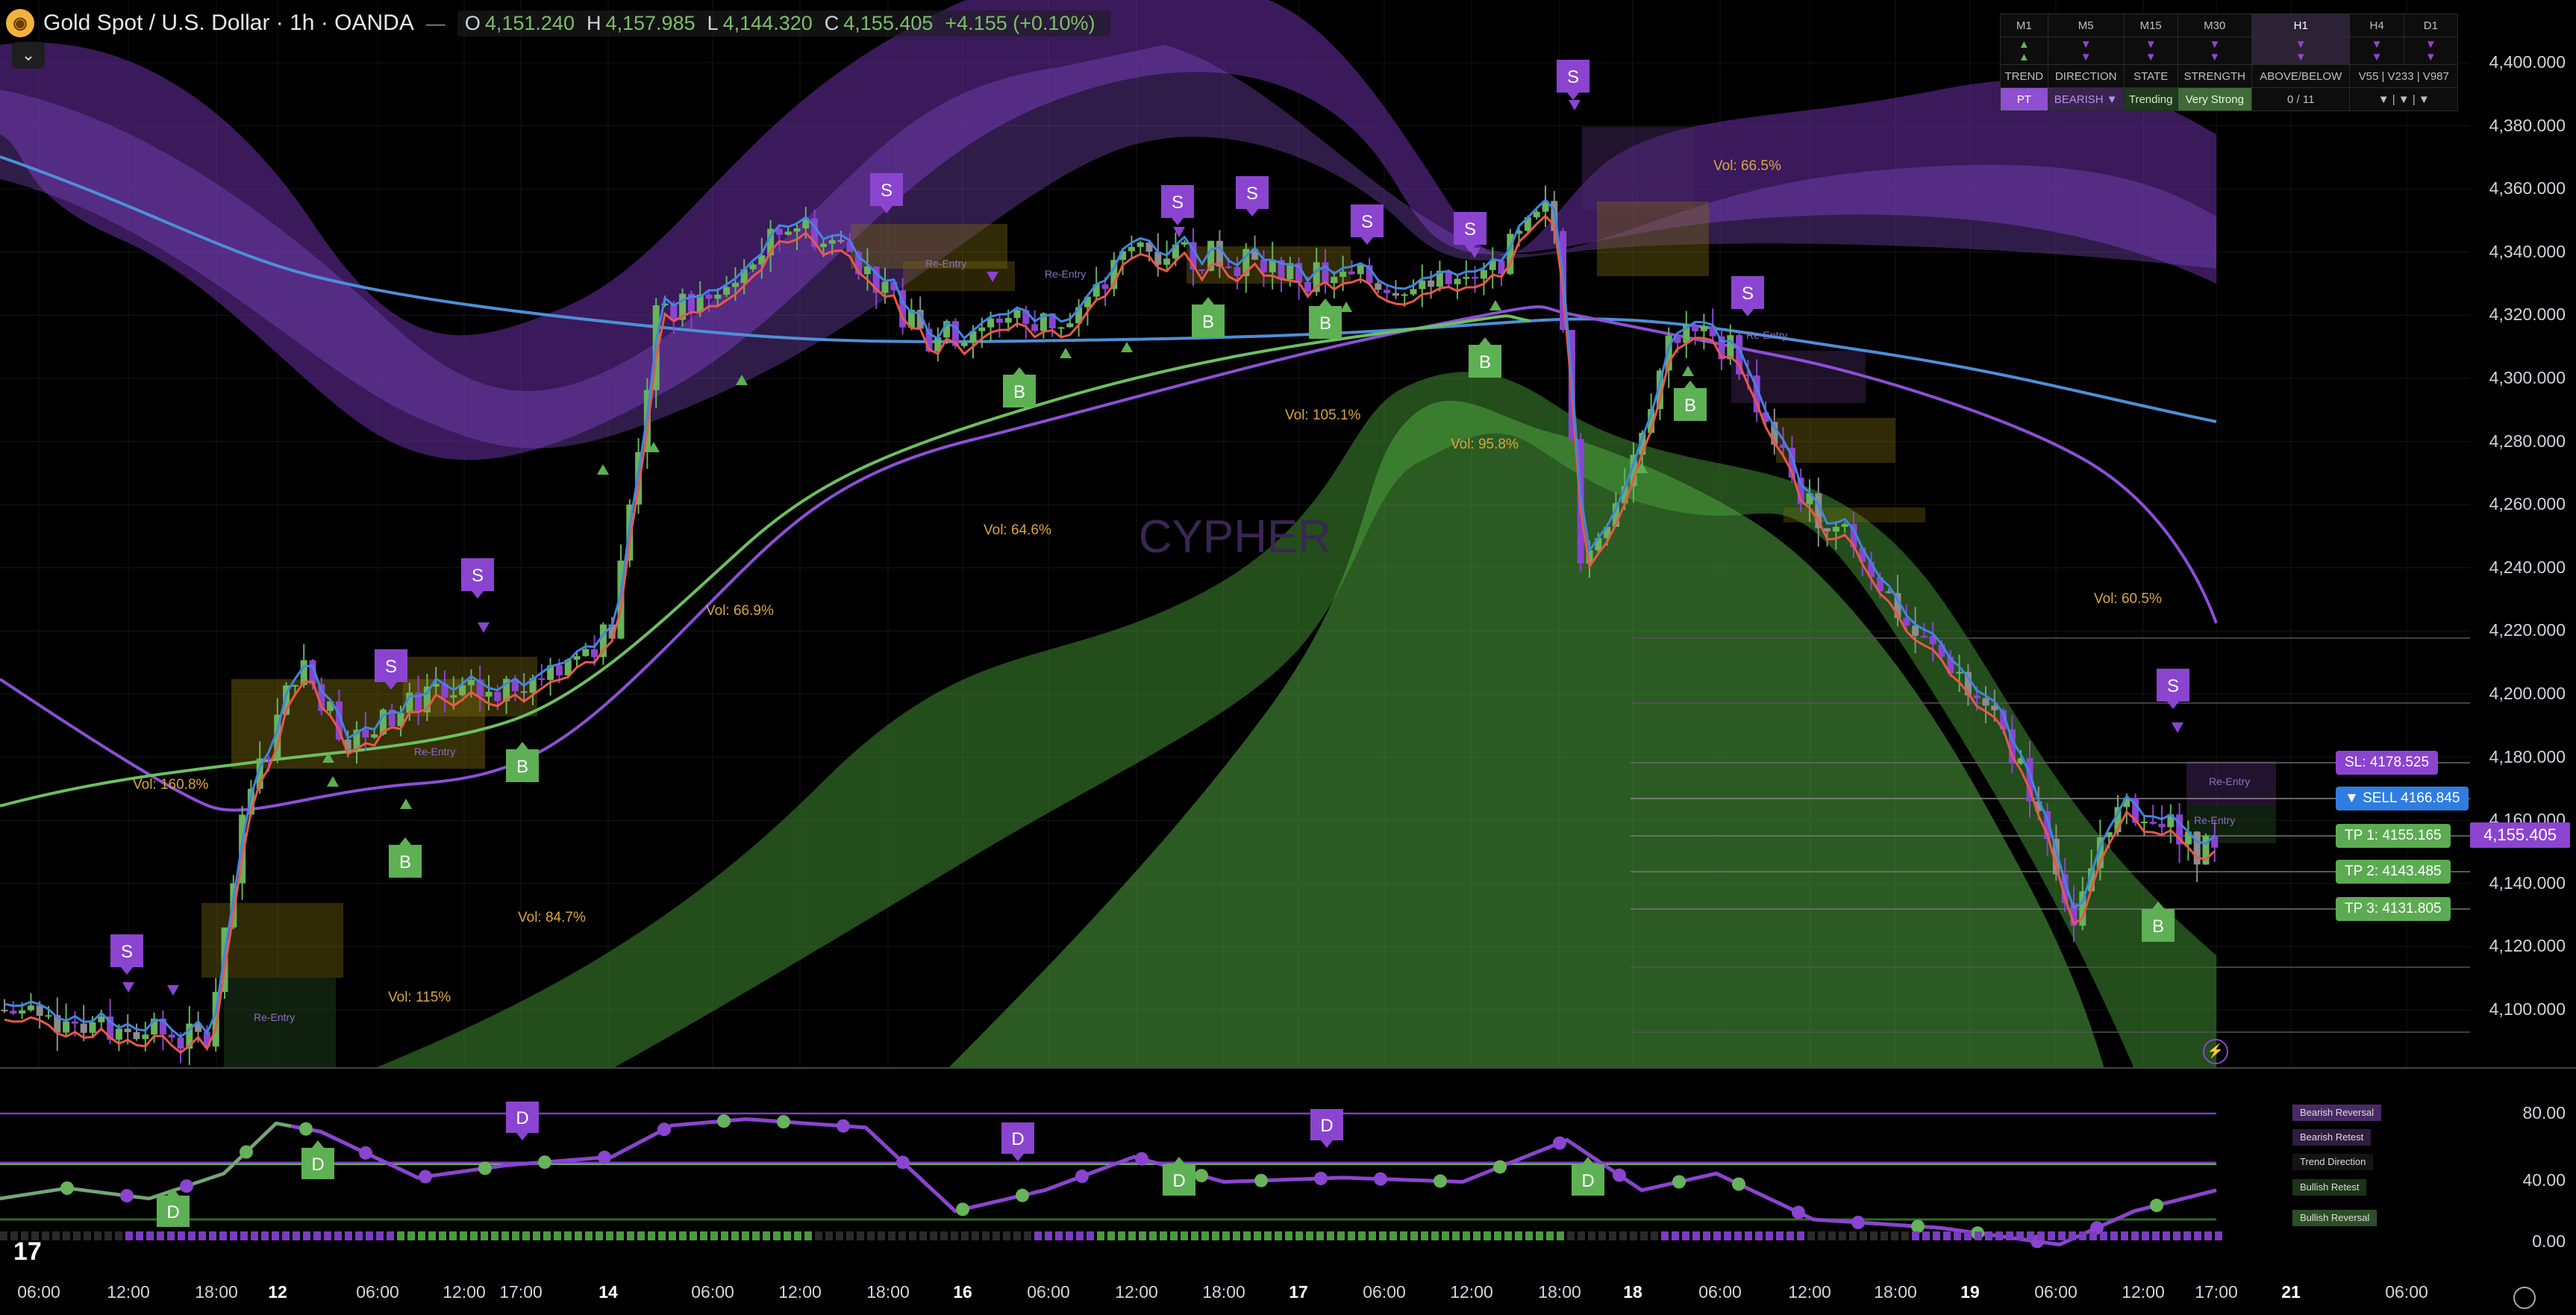 Image resolution: width=2576 pixels, height=1315 pixels. I want to click on price-axis-tick: 4,360.000, so click(2527, 188).